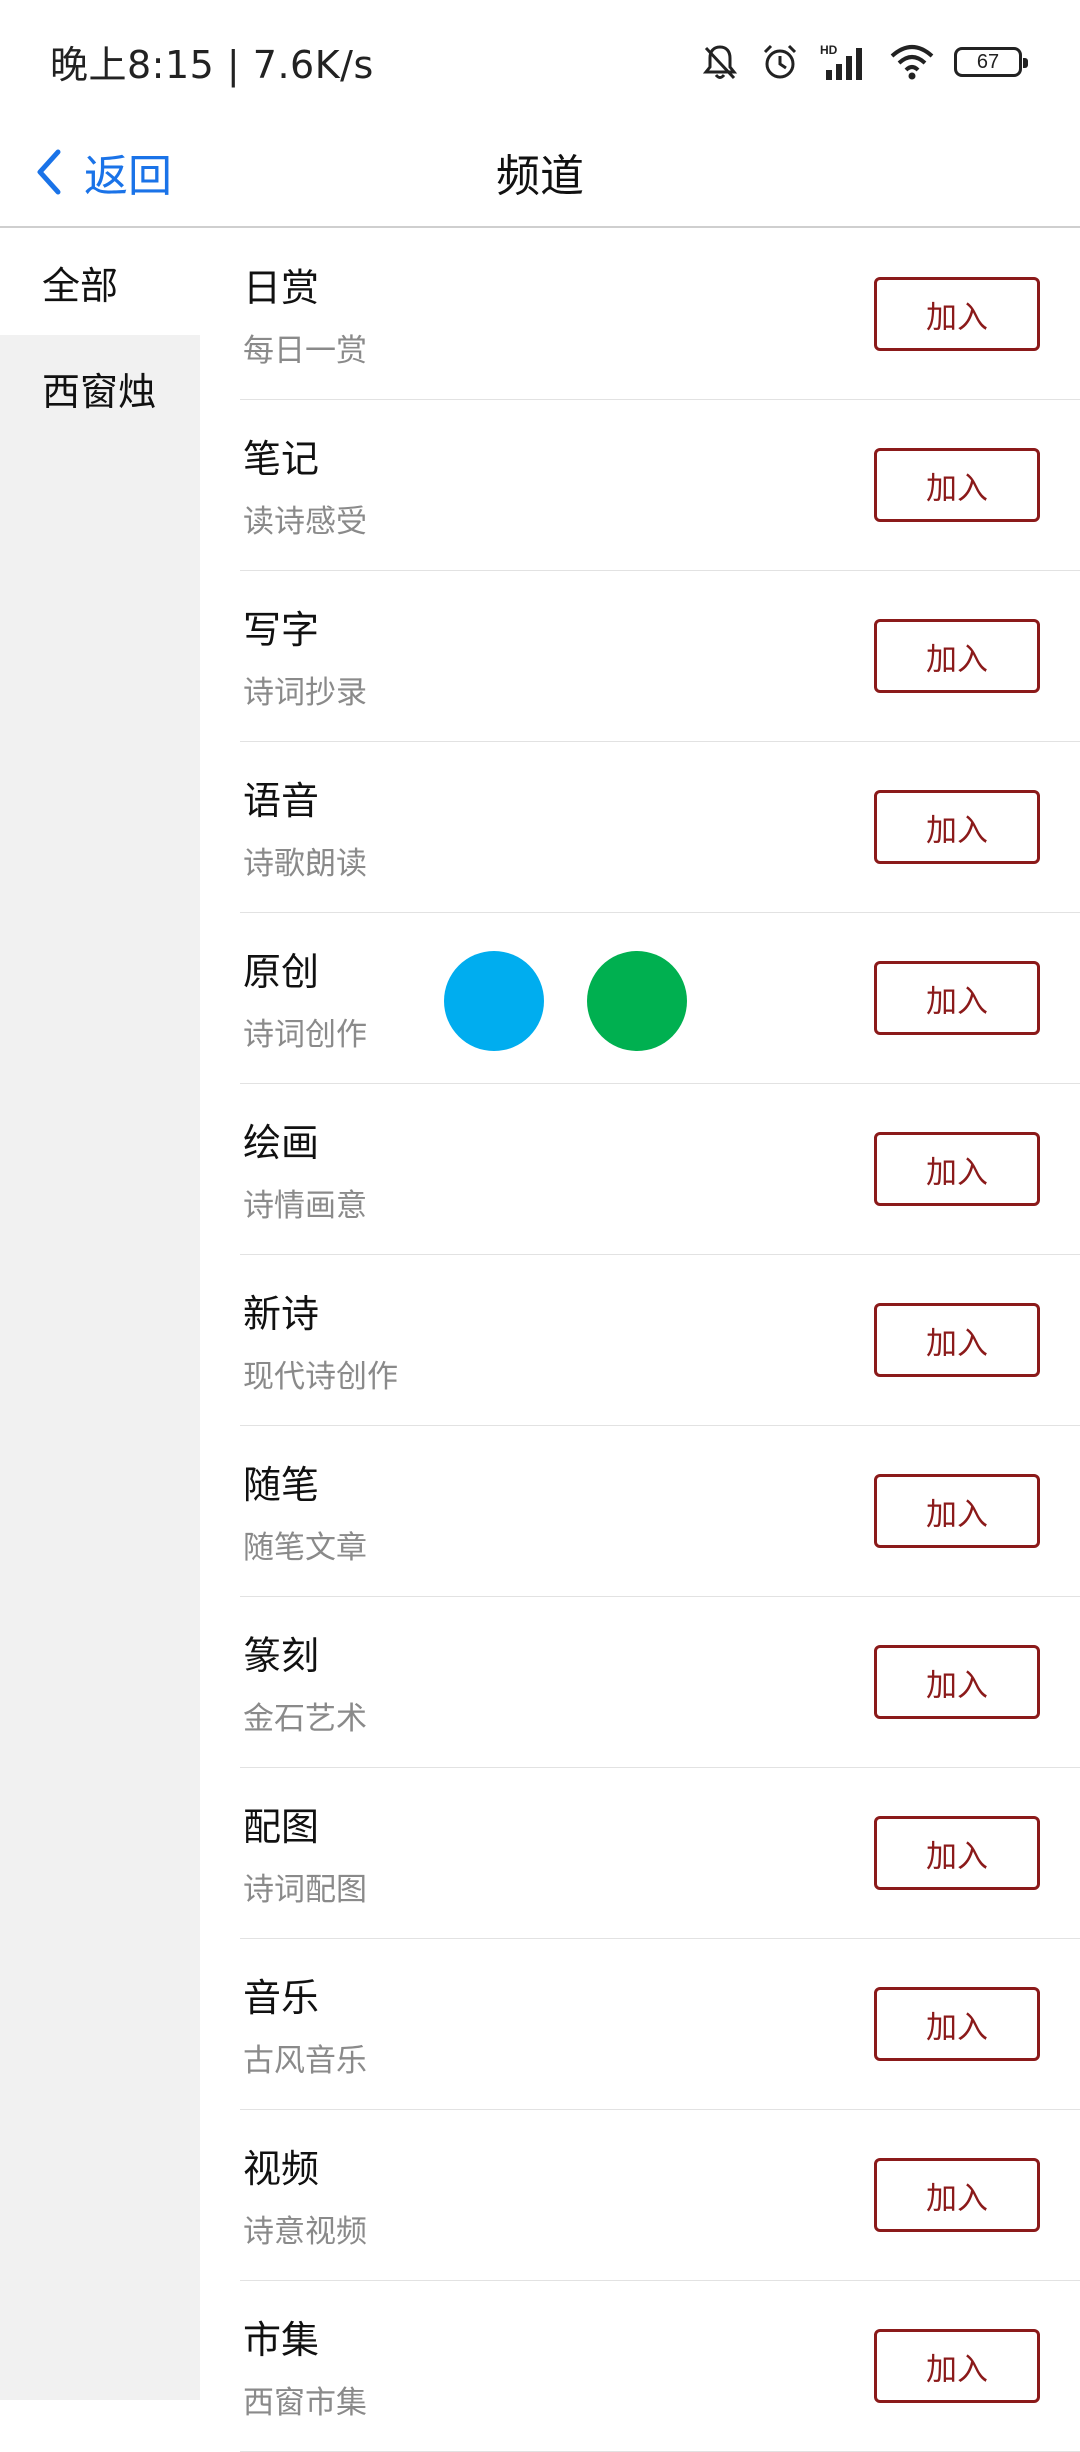  I want to click on channel-title: 笔记, so click(281, 459).